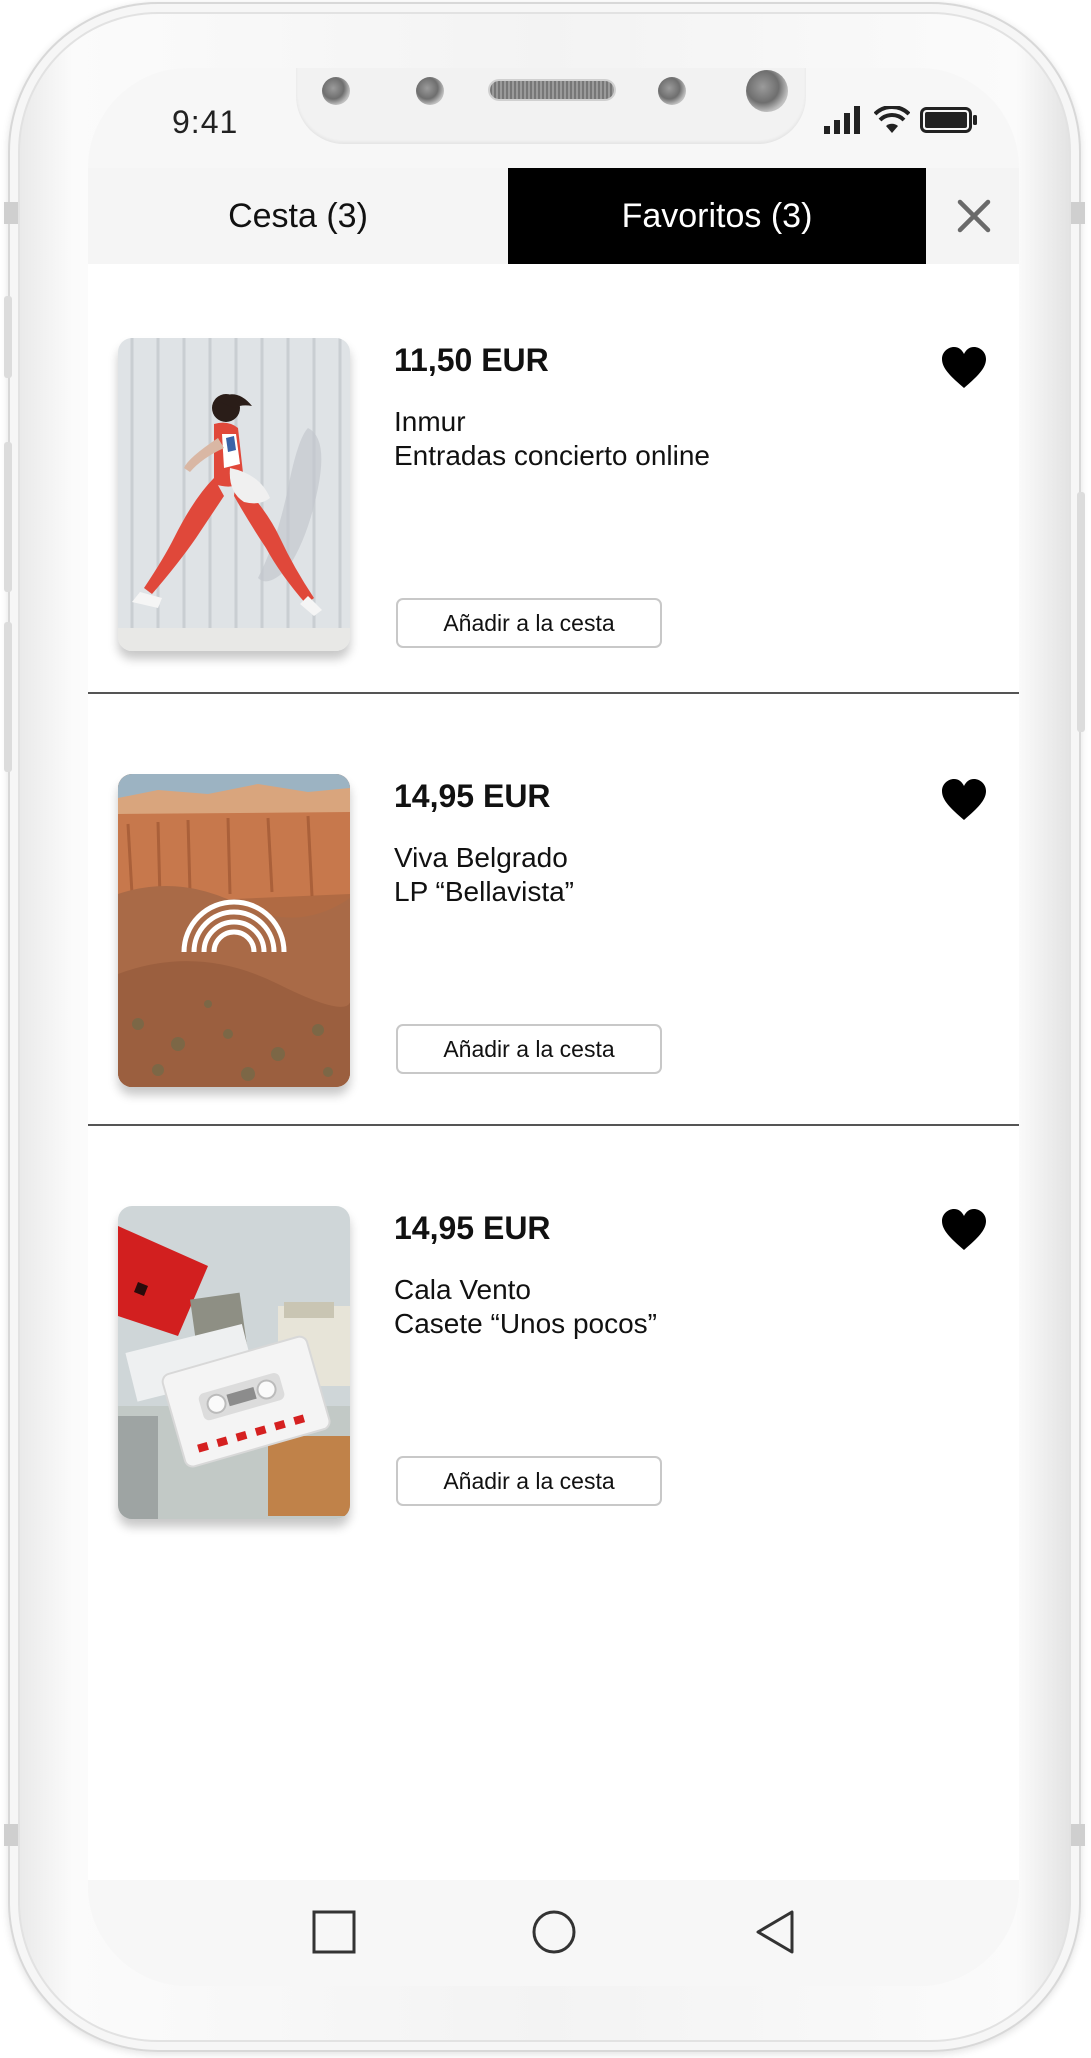  I want to click on status-icons, so click(901, 120).